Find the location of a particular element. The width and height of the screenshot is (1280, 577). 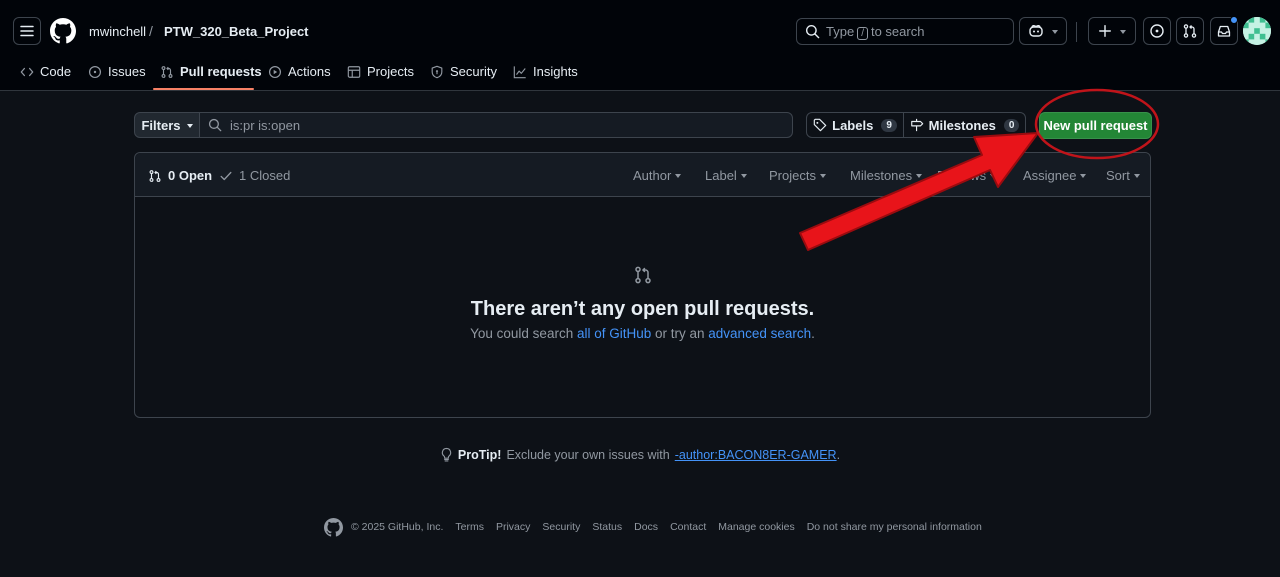

three-bars-icon is located at coordinates (27, 31).